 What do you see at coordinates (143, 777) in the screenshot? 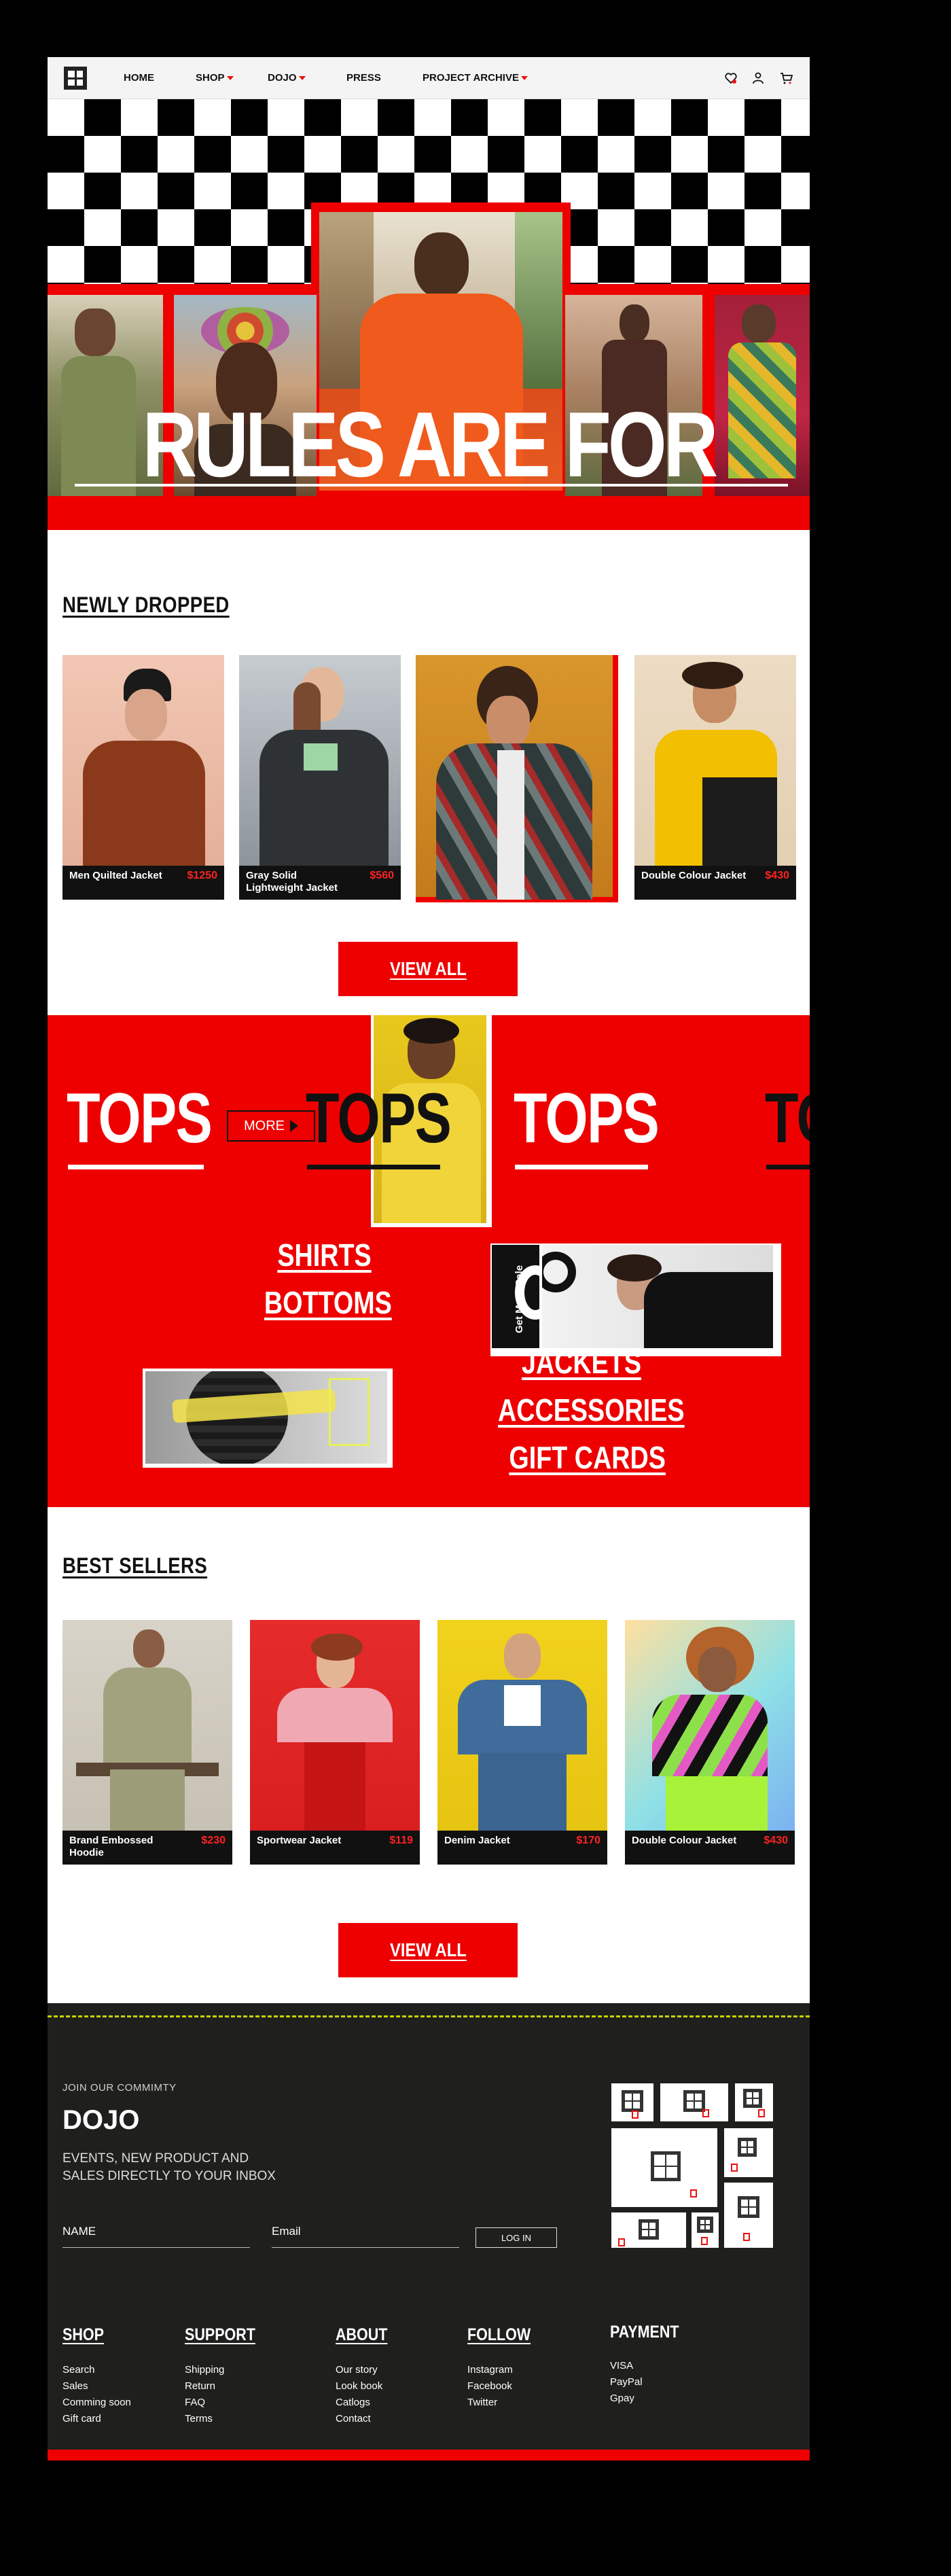
I see `product-card: Men Quilted Jacket $1250` at bounding box center [143, 777].